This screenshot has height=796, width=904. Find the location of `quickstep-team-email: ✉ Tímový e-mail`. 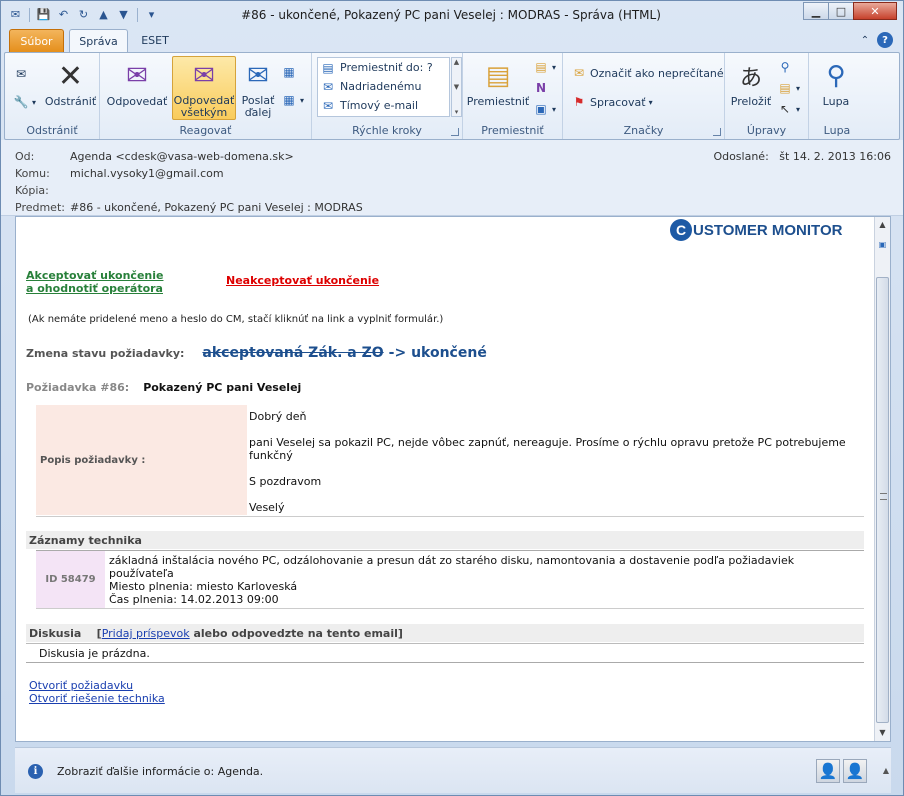

quickstep-team-email: ✉ Tímový e-mail is located at coordinates (383, 105).